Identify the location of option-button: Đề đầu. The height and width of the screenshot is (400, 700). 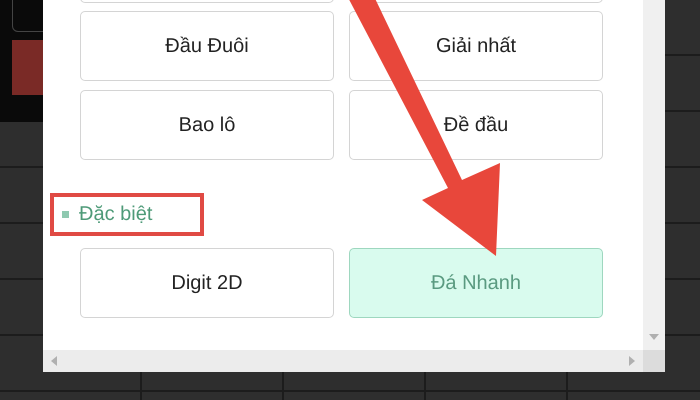
(476, 125).